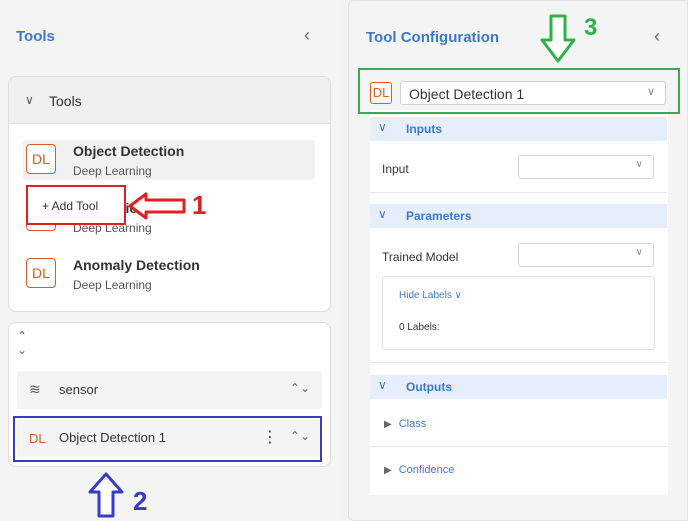  I want to click on trained-model-select: ∨, so click(586, 255).